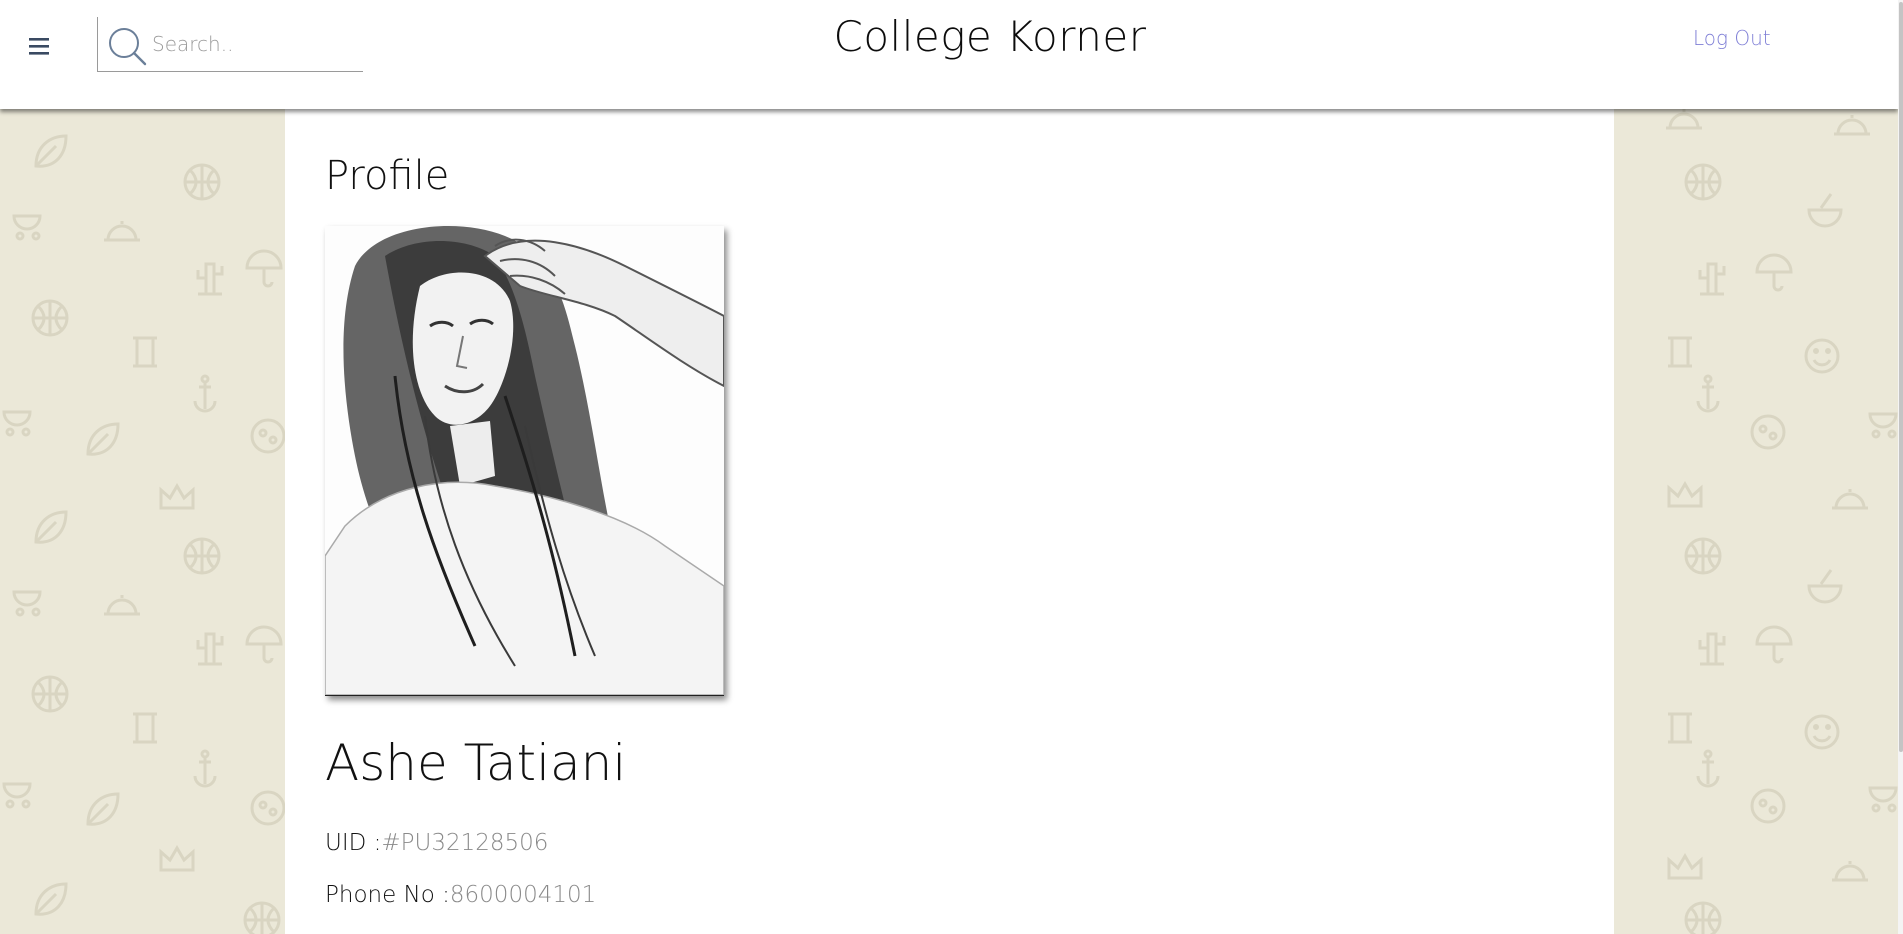  I want to click on profile-photo-sketch-image, so click(524, 460).